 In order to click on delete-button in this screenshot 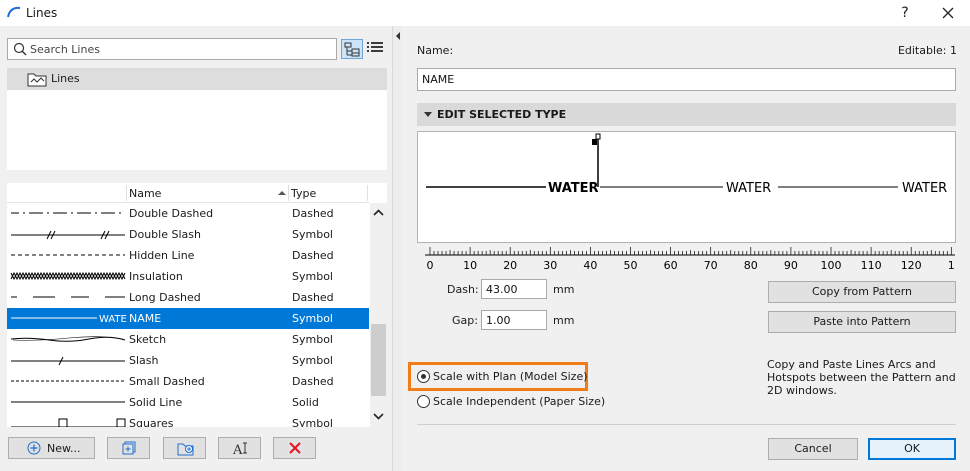, I will do `click(294, 448)`.